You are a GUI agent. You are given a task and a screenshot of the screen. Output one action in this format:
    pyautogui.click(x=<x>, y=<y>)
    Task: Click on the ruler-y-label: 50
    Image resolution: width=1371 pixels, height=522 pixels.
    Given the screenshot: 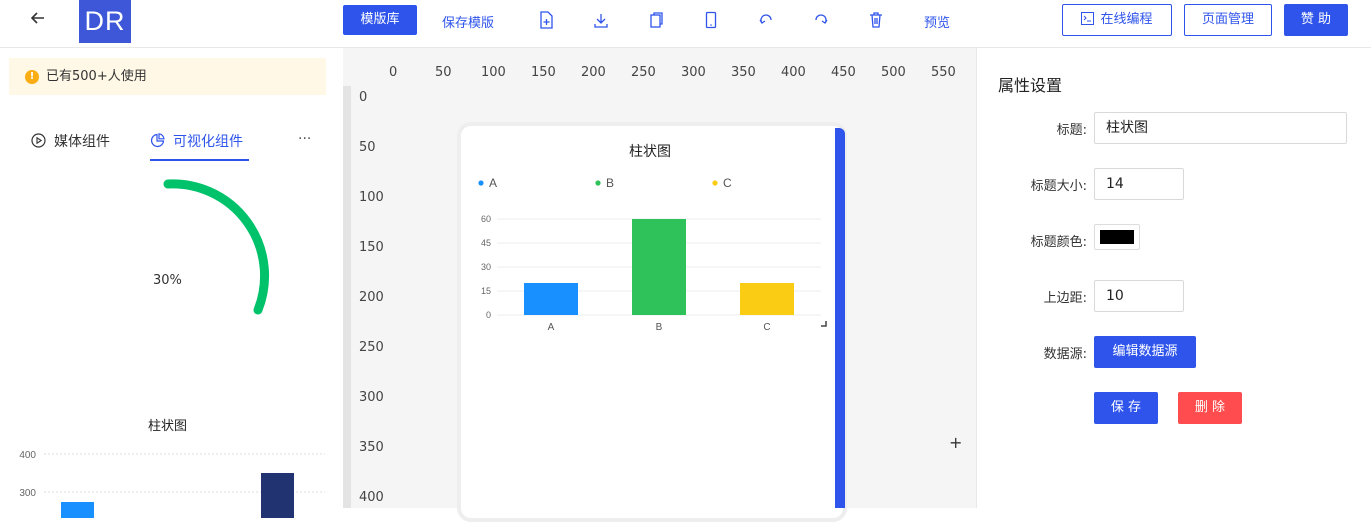 What is the action you would take?
    pyautogui.click(x=367, y=147)
    